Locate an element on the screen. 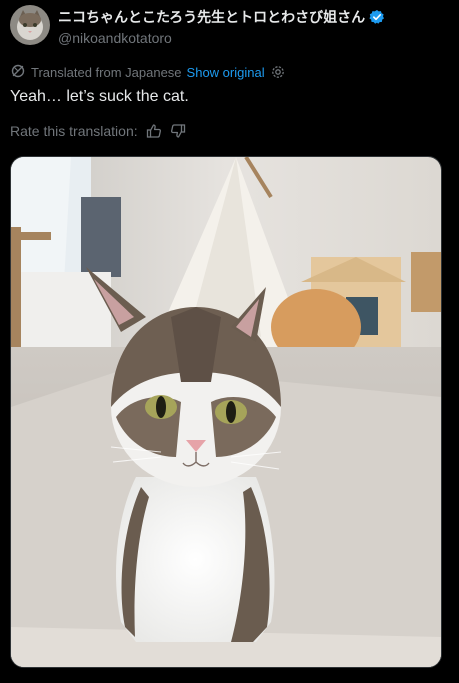 The height and width of the screenshot is (683, 459). author-handle: @nikoandkotatoro is located at coordinates (221, 38).